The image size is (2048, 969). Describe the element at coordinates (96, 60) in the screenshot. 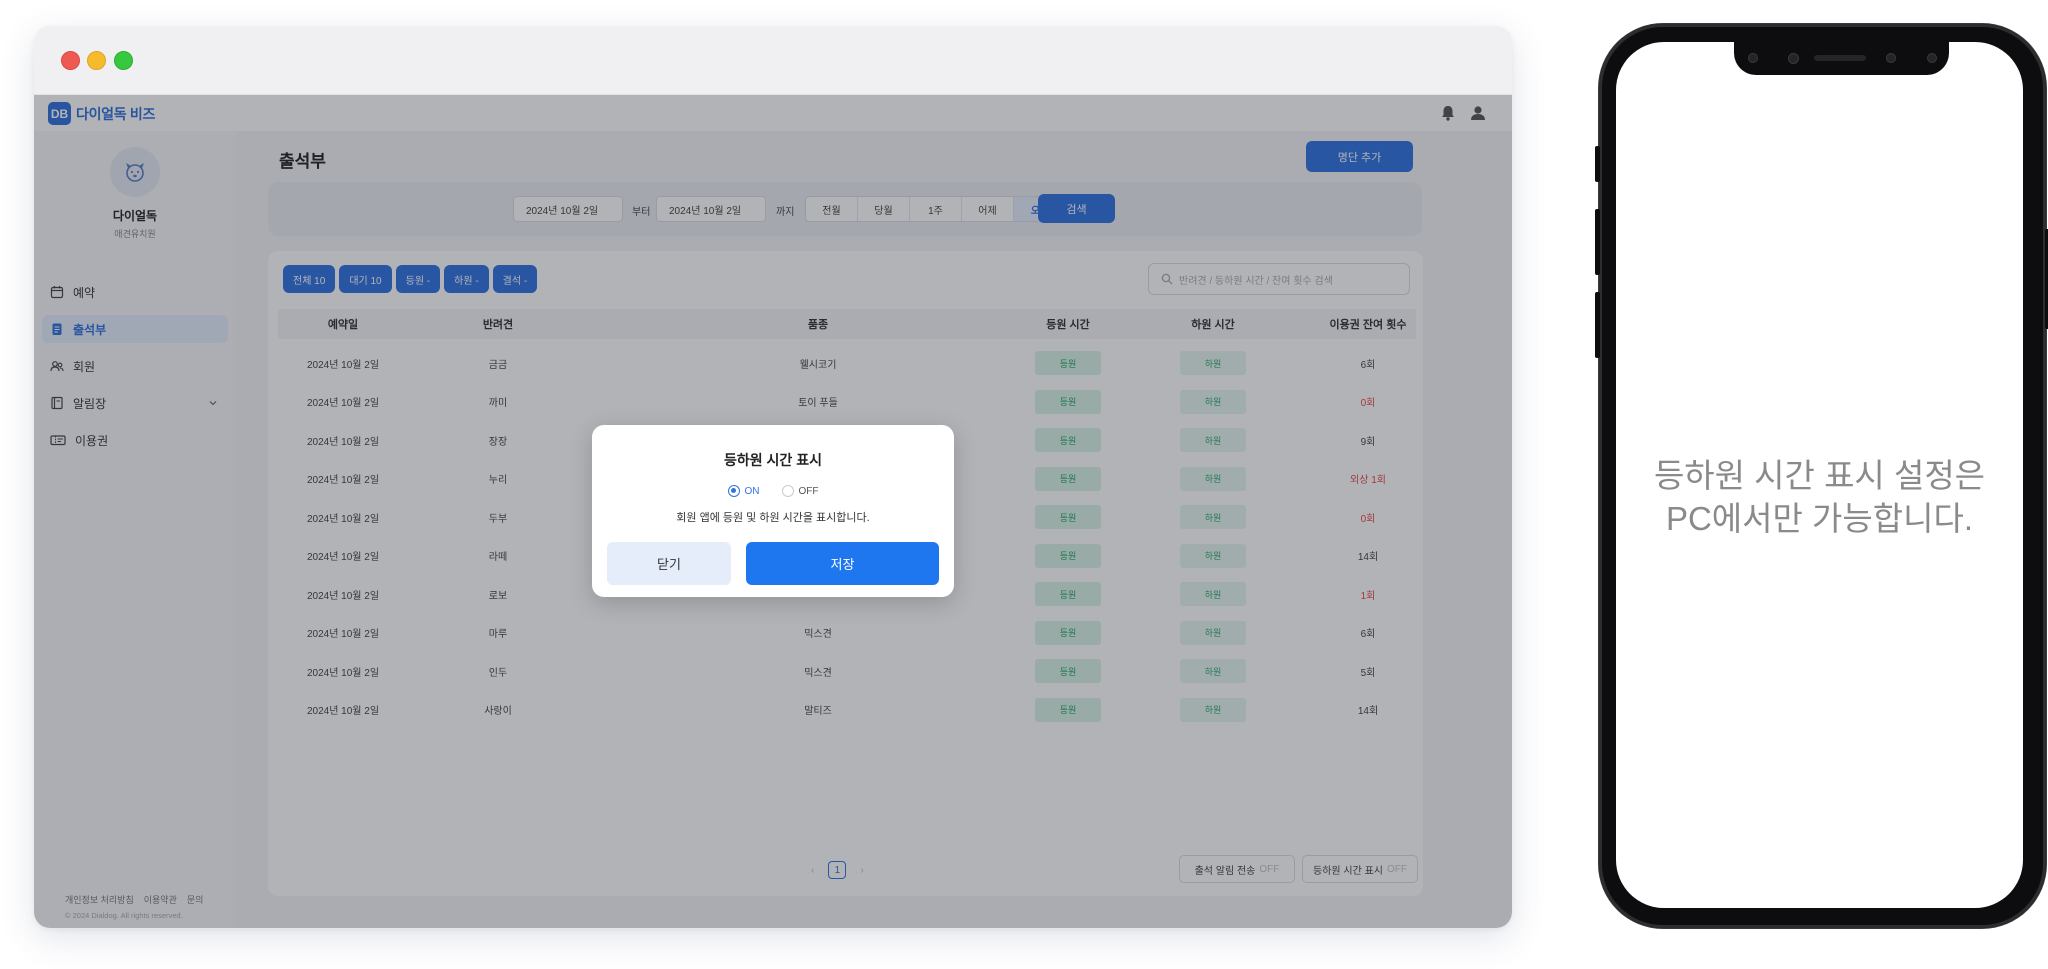

I see `minimize-window-button` at that location.